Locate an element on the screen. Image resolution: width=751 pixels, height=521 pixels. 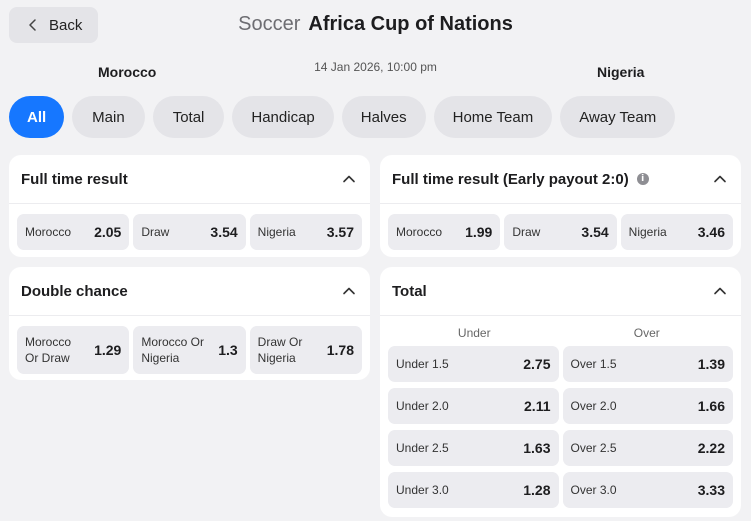
market-title: Total is located at coordinates (409, 291).